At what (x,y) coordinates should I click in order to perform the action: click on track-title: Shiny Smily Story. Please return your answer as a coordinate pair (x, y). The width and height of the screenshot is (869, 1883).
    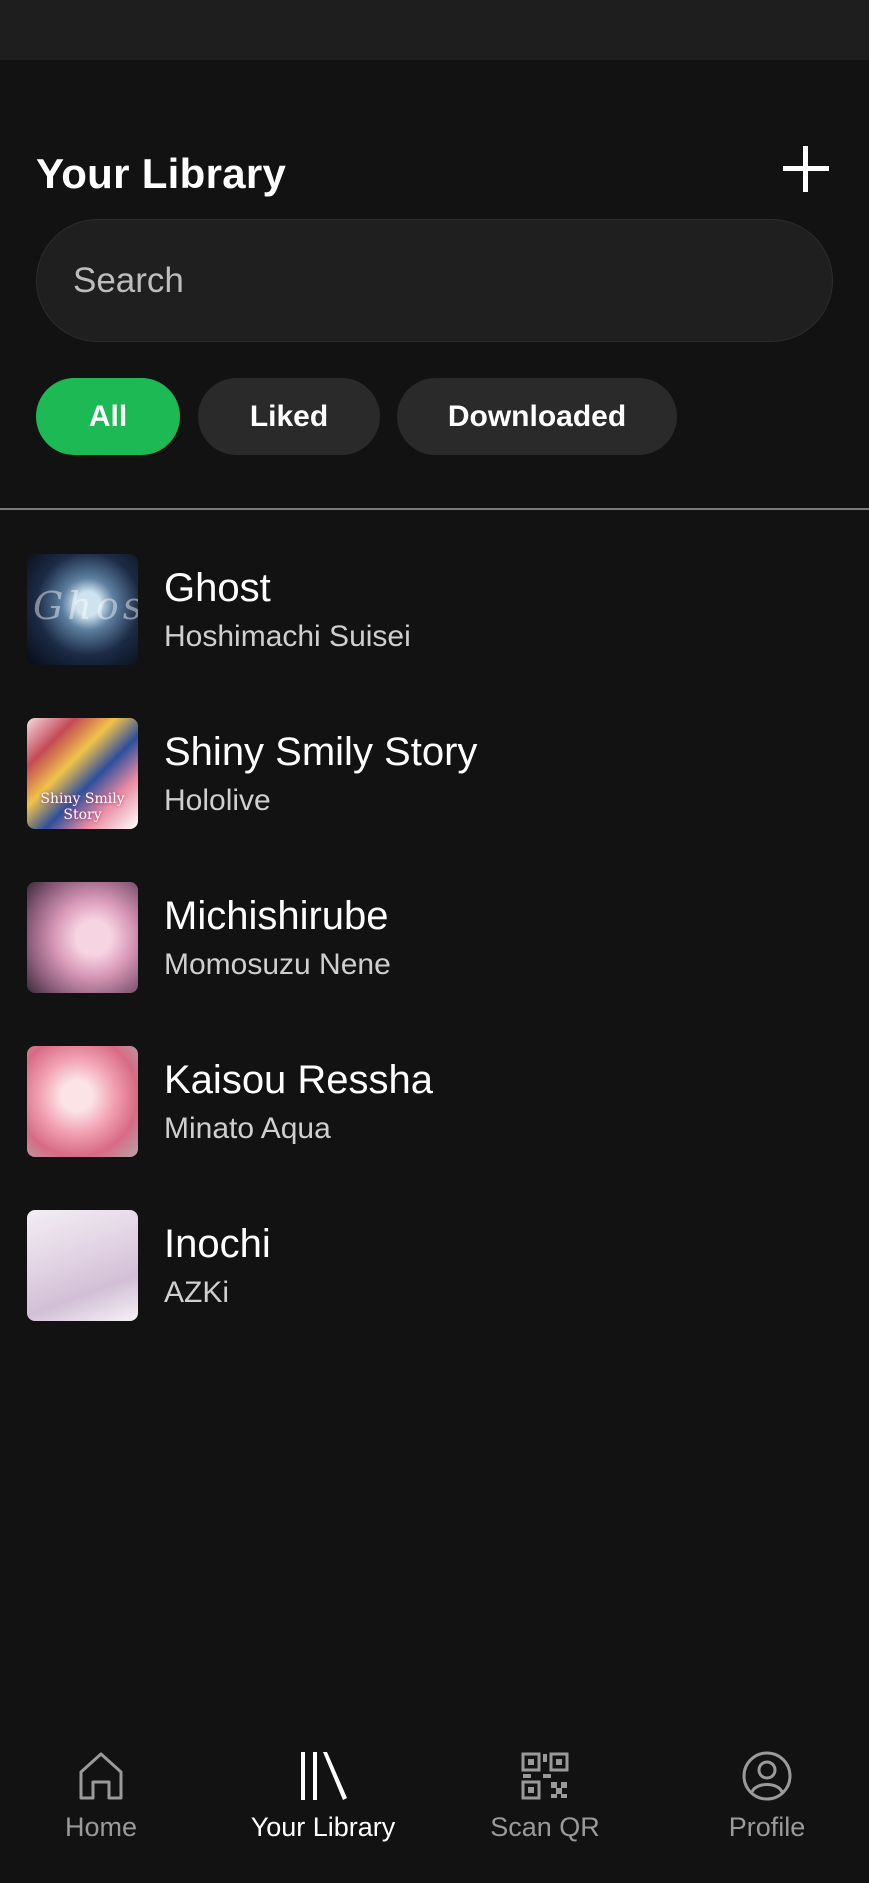
    Looking at the image, I should click on (321, 752).